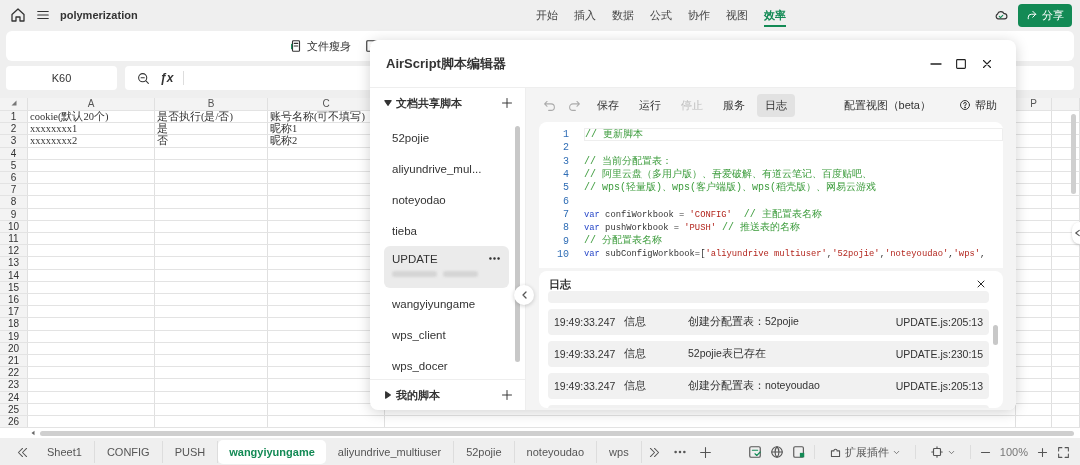 The image size is (1080, 465). I want to click on row-number: 24, so click(14, 397).